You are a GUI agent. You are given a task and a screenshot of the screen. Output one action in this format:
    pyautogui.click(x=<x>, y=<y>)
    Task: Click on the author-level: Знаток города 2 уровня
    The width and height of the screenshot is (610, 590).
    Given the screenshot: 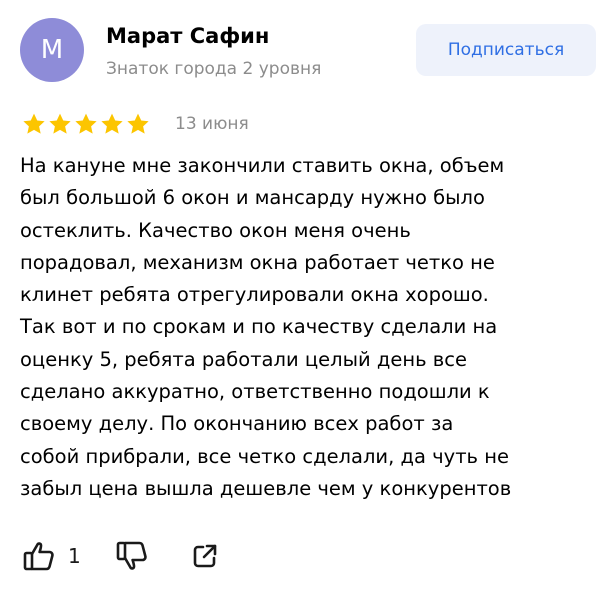 What is the action you would take?
    pyautogui.click(x=214, y=69)
    